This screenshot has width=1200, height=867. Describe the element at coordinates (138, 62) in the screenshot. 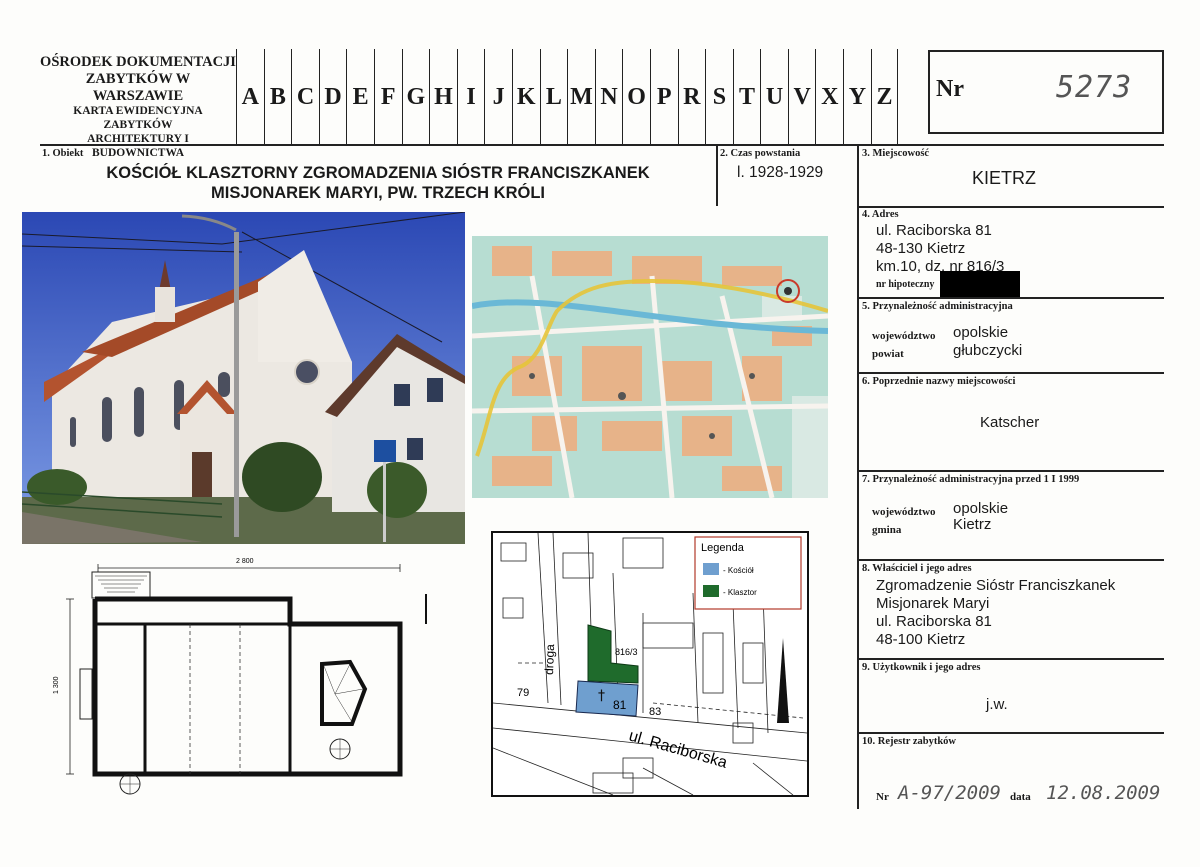

I see `org-line-1: OŚRODEK DOKUMENTACJI` at that location.